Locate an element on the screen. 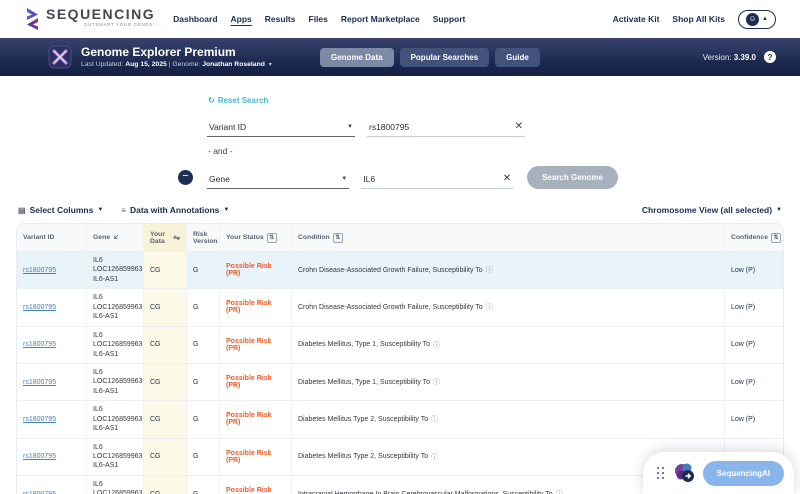 This screenshot has height=494, width=800. search-field-value-2: Gene is located at coordinates (219, 179).